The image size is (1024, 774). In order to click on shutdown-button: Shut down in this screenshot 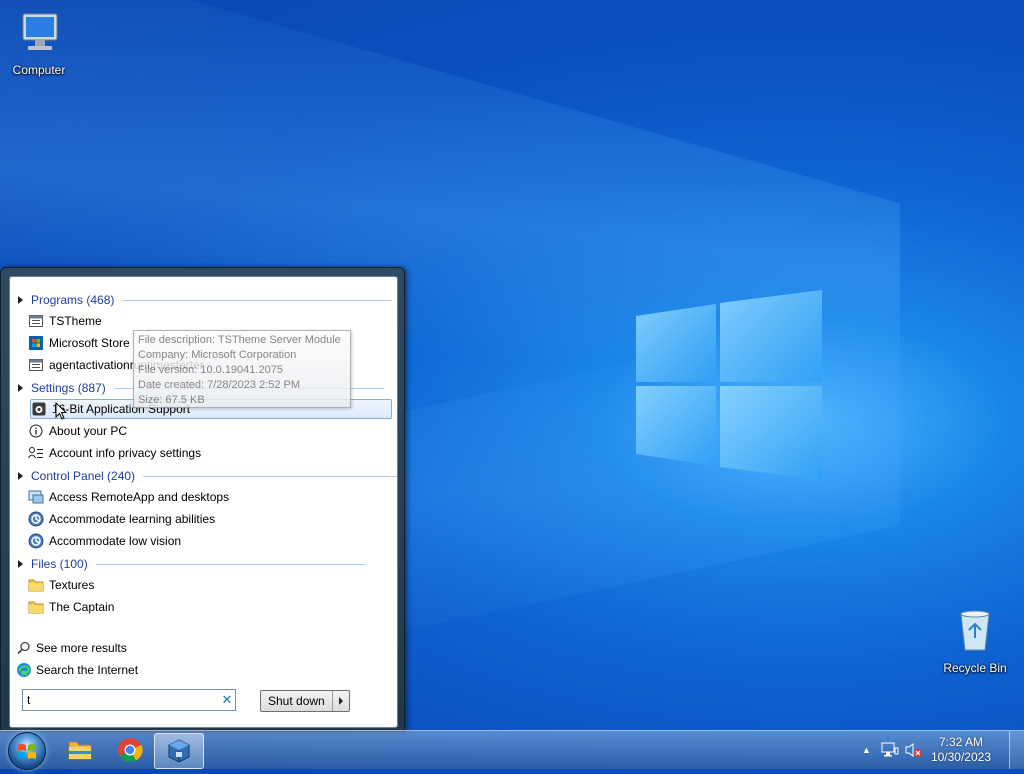, I will do `click(297, 701)`.